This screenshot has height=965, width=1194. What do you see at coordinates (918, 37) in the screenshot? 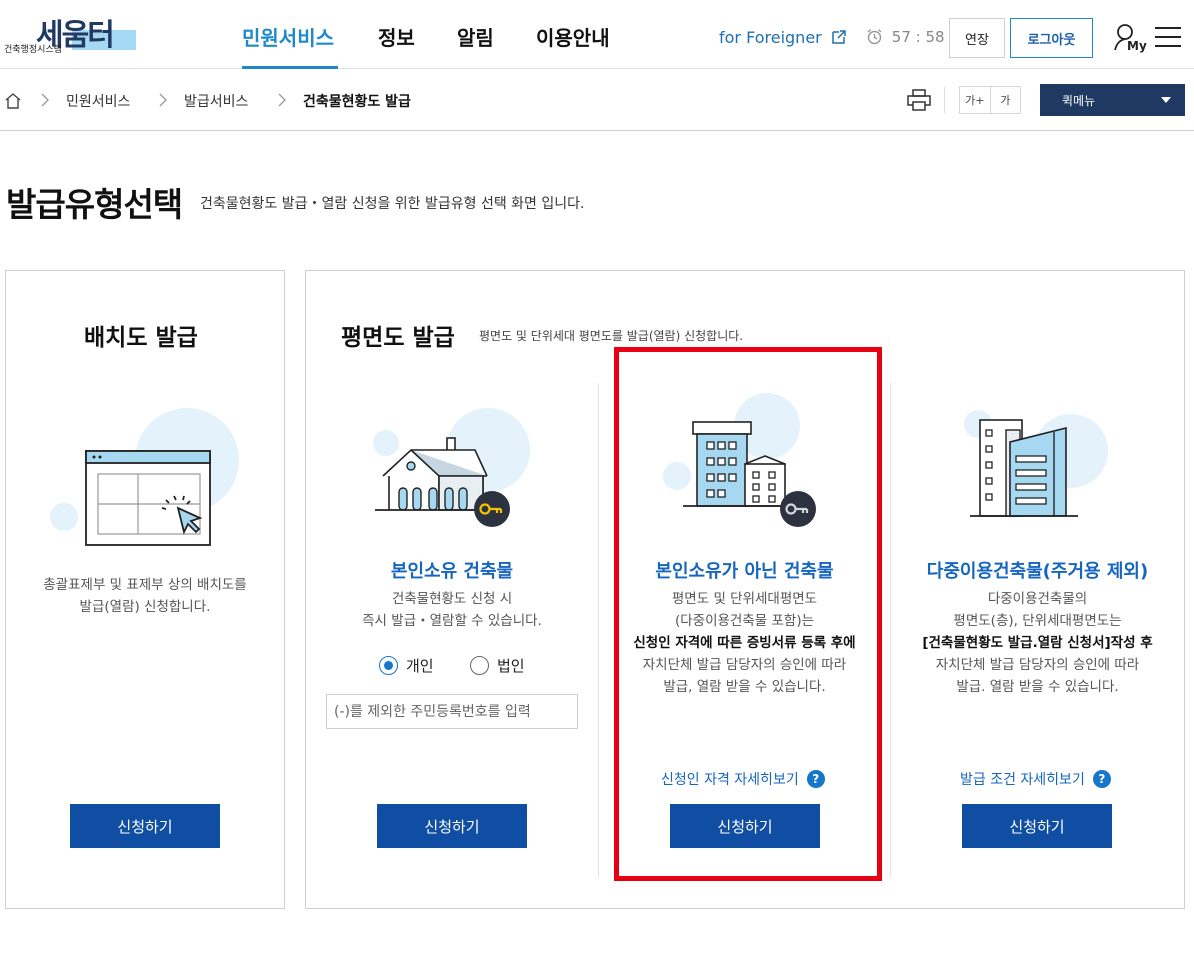
I see `timer-value: 57 : 58` at bounding box center [918, 37].